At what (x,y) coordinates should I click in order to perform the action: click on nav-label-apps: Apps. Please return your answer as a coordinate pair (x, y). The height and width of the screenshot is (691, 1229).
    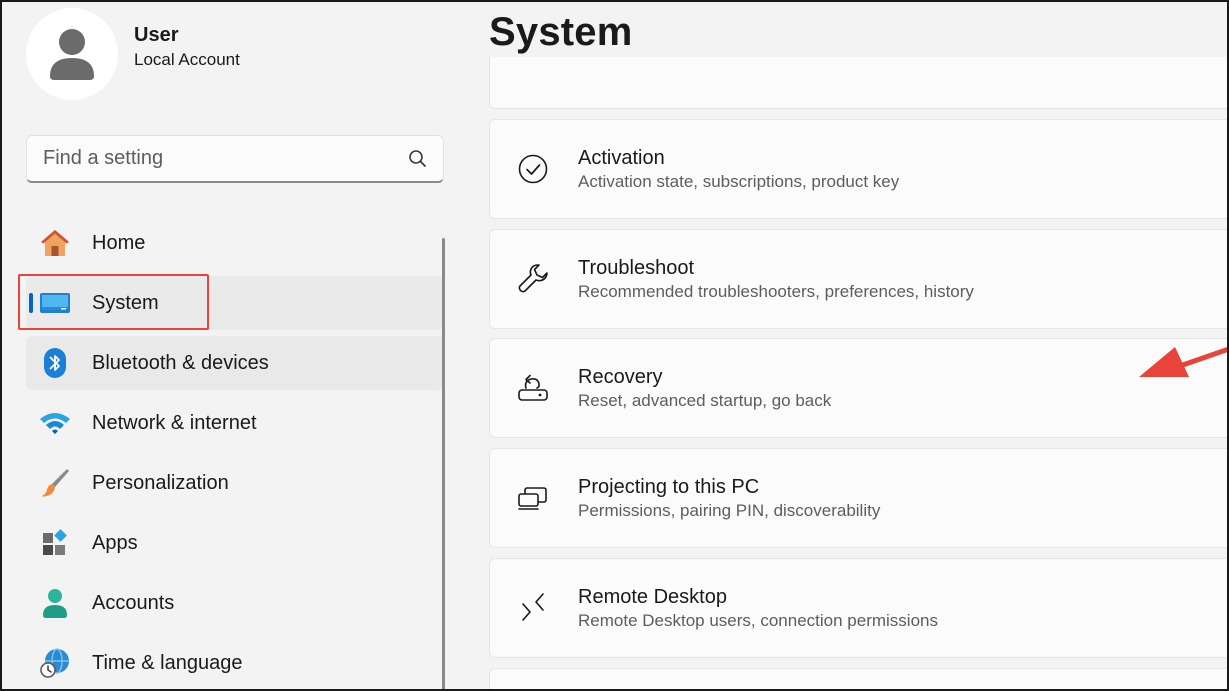
    Looking at the image, I should click on (115, 542).